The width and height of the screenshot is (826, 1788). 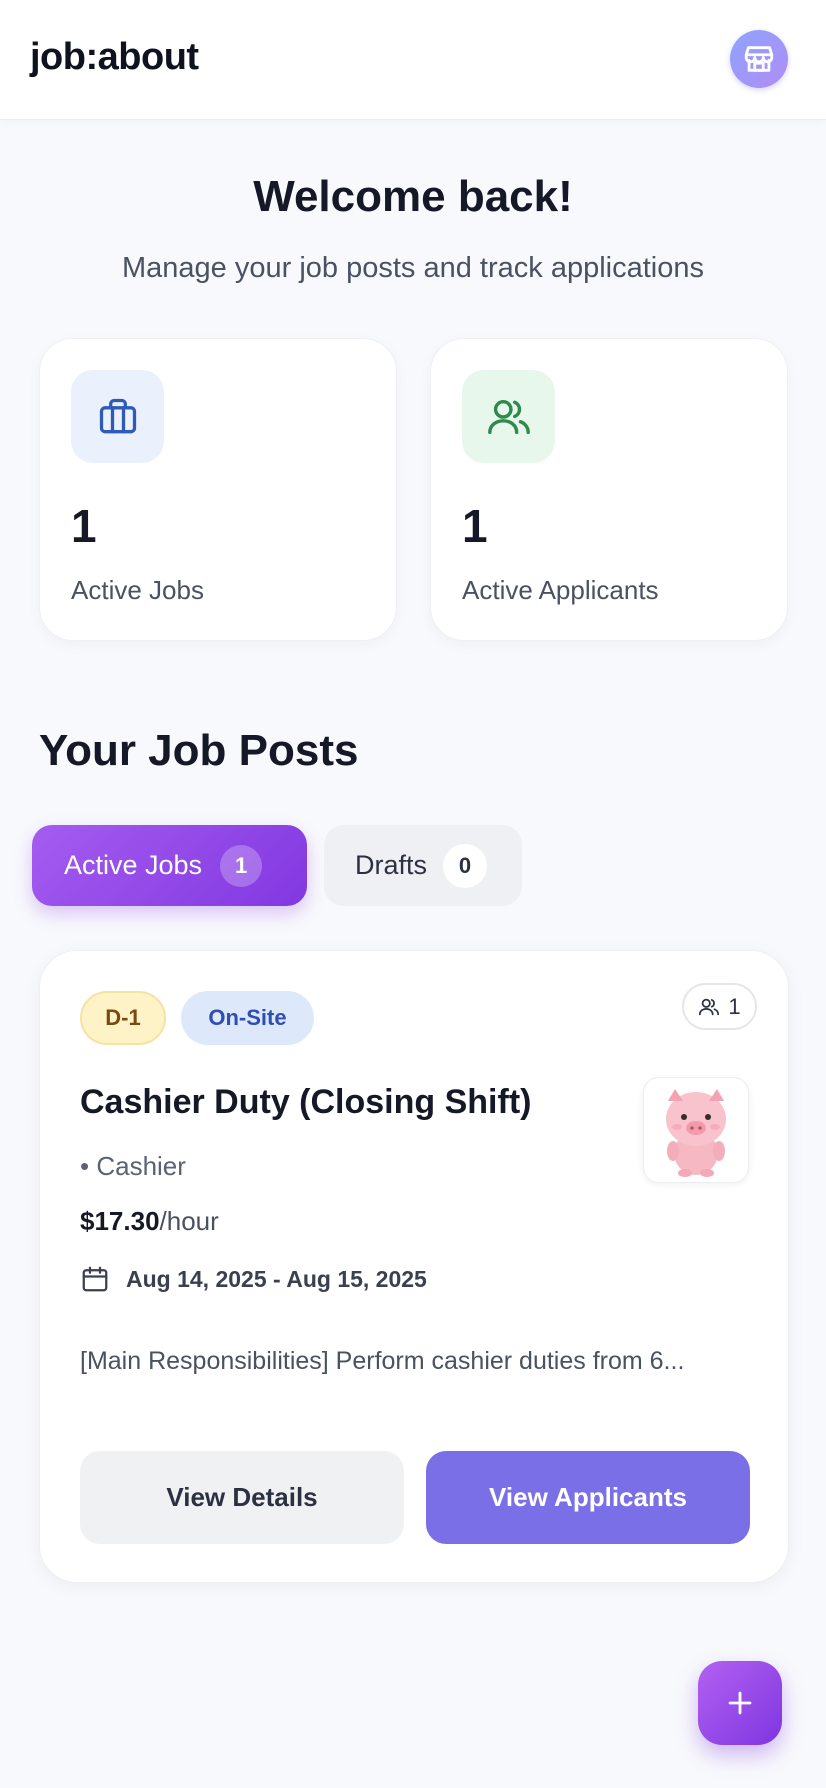 I want to click on active-jobs-stat-card: 1 Active Jobs, so click(x=218, y=489).